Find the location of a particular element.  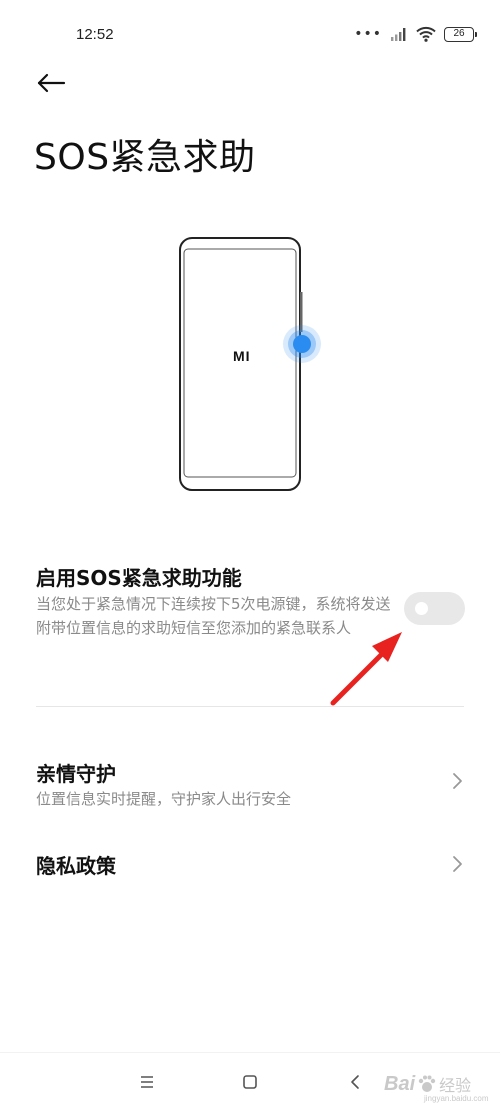

more-dots-icon: ••• is located at coordinates (368, 34).